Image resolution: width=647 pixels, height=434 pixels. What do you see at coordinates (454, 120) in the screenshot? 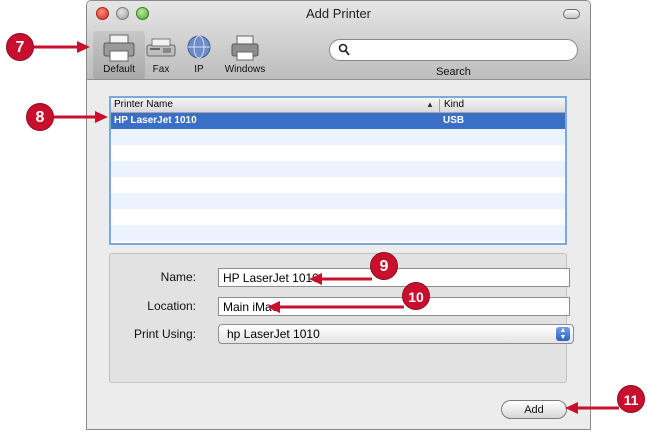
I see `printer-row-kind: USB` at bounding box center [454, 120].